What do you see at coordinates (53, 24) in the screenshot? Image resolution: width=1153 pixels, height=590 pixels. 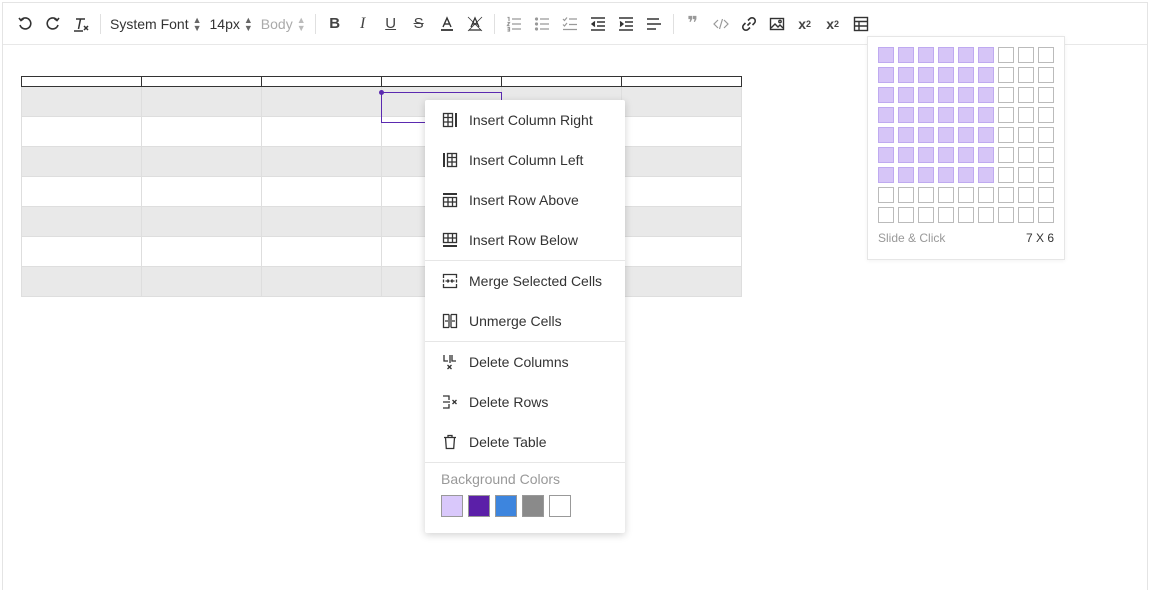 I see `redo-icon` at bounding box center [53, 24].